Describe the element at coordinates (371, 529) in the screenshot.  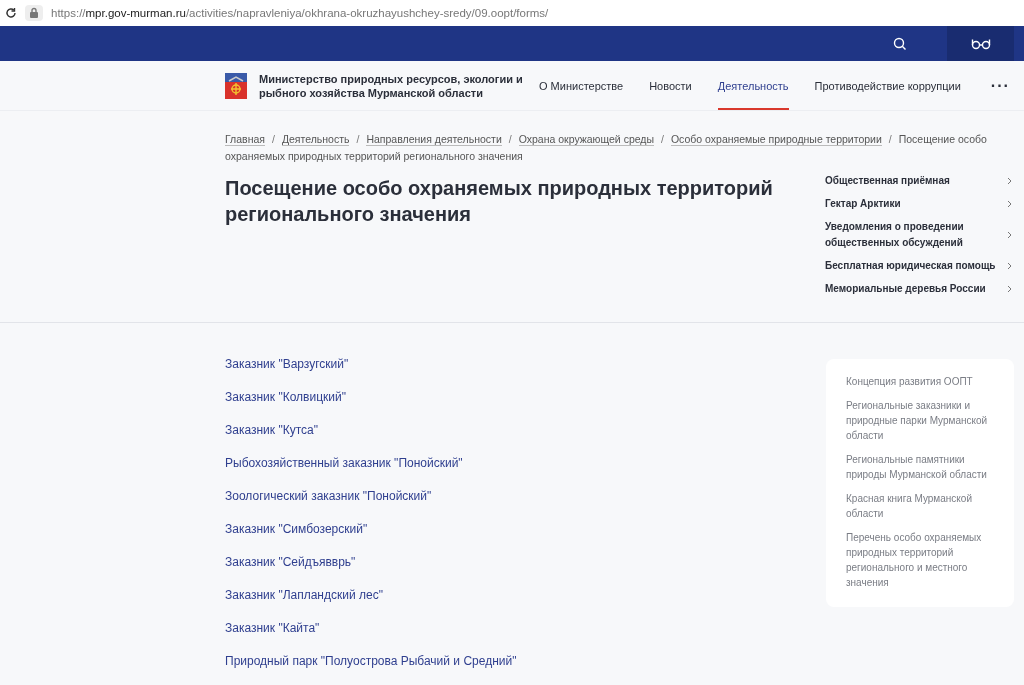
I see `document-link: Заказник "Симбозерский"` at that location.